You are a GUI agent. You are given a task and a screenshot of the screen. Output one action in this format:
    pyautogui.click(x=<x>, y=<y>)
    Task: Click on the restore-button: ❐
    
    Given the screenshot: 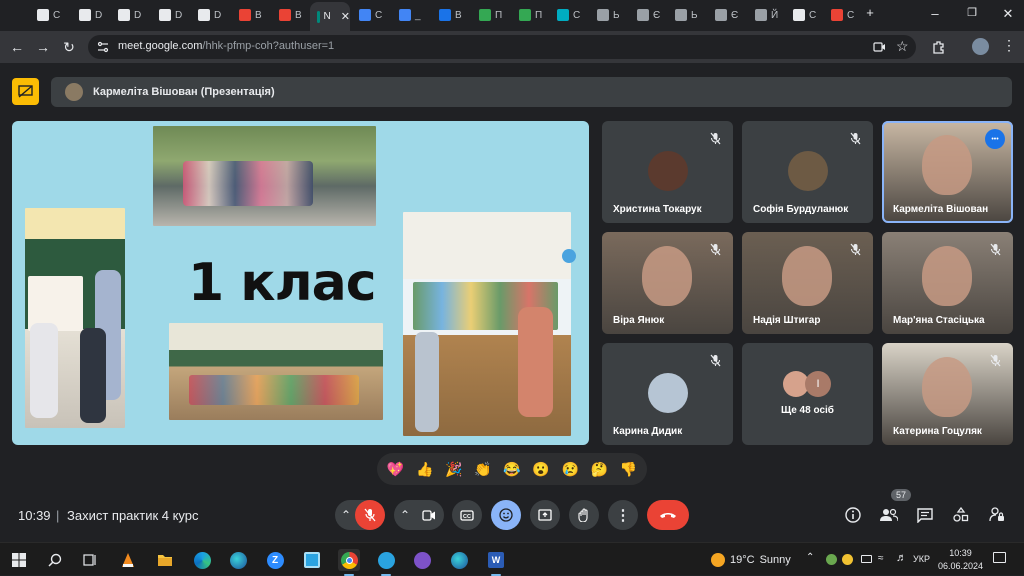 What is the action you would take?
    pyautogui.click(x=972, y=12)
    